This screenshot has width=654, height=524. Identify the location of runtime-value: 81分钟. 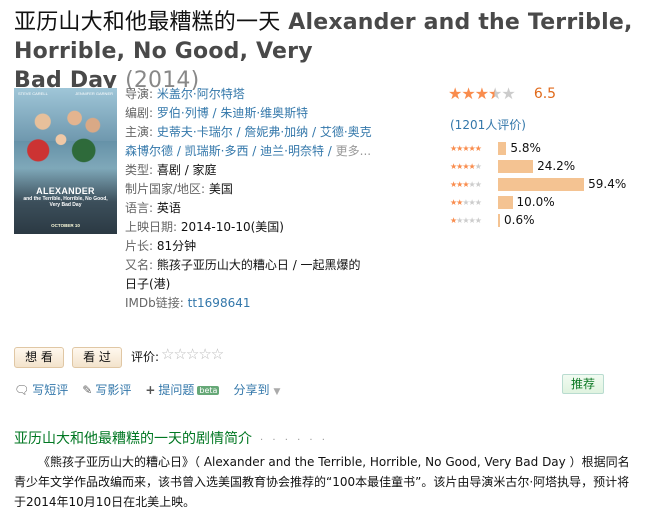
(176, 246).